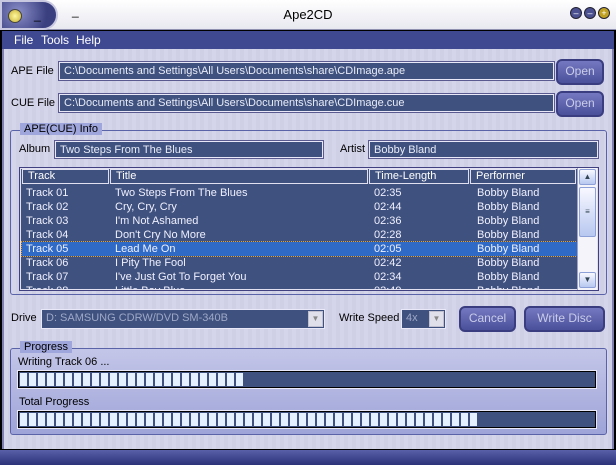 This screenshot has width=616, height=465. What do you see at coordinates (61, 129) in the screenshot?
I see `info-group-title: APE(CUE) Info` at bounding box center [61, 129].